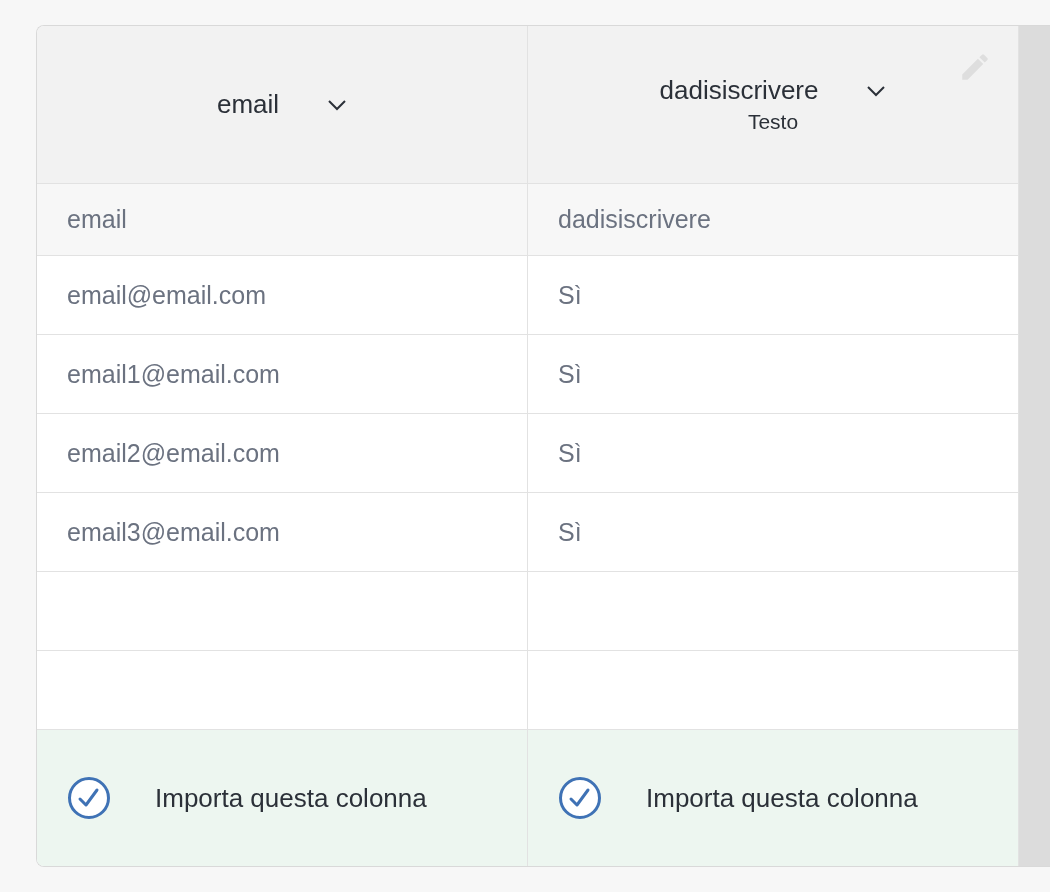 The image size is (1050, 892). Describe the element at coordinates (773, 122) in the screenshot. I see `column-type-label: Testo` at that location.